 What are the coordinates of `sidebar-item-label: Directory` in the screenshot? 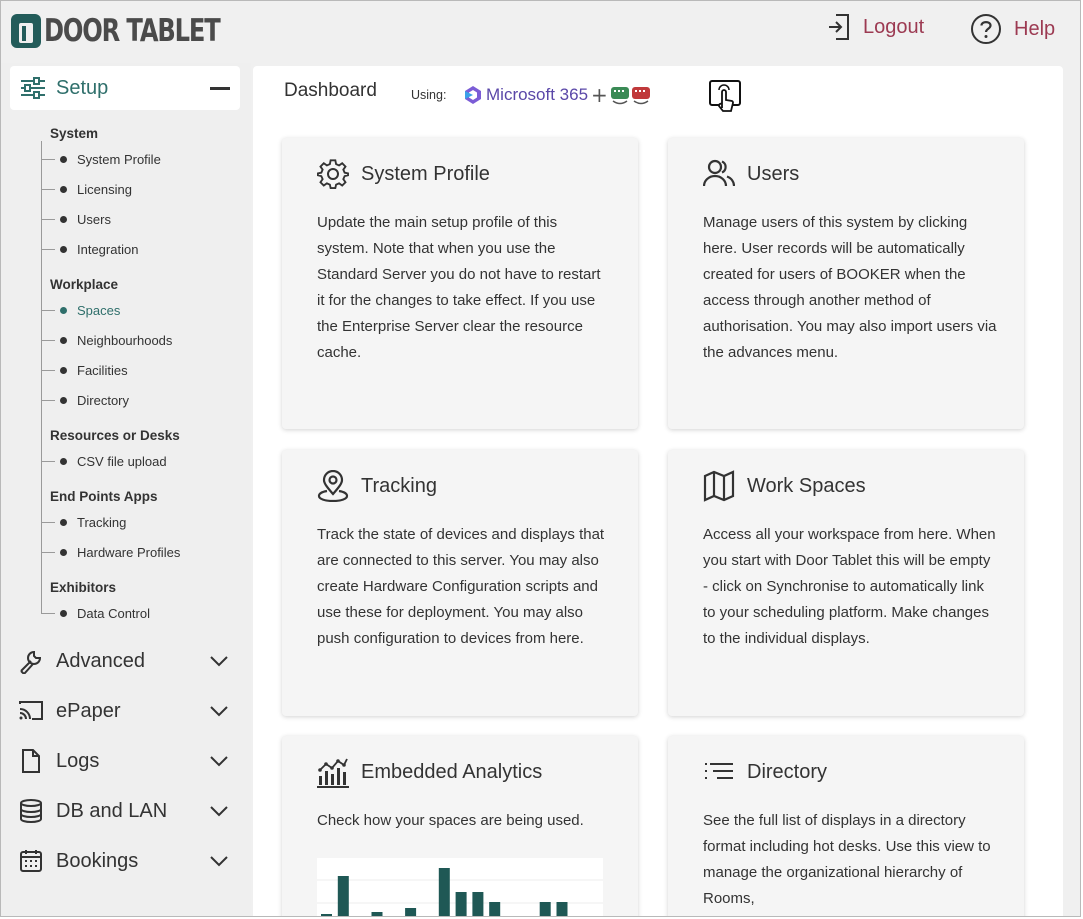 It's located at (103, 400).